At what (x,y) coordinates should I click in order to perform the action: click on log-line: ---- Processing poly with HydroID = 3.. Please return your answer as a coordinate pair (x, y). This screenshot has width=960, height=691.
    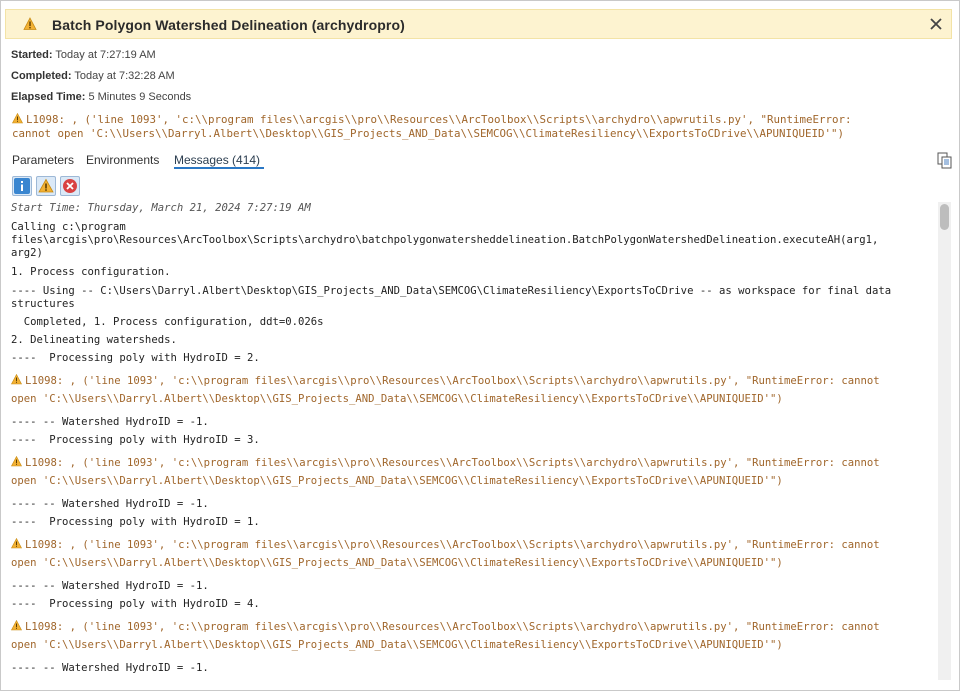
    Looking at the image, I should click on (135, 440).